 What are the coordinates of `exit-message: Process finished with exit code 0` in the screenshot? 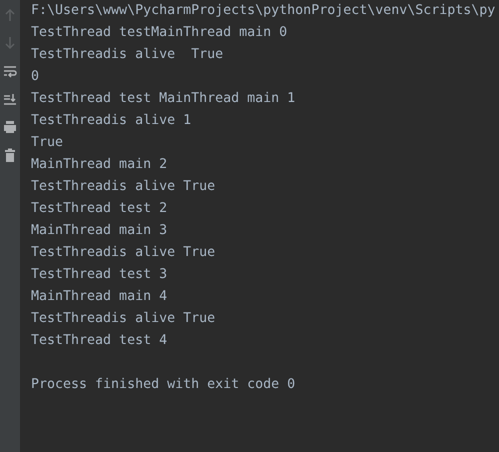 It's located at (163, 385).